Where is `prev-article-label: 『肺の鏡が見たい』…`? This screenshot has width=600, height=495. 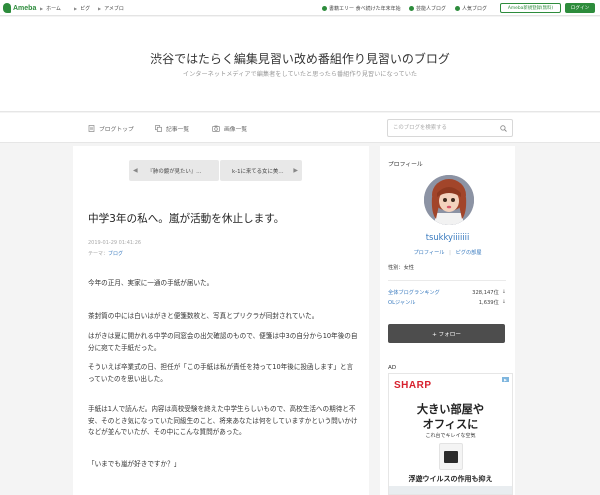 prev-article-label: 『肺の鏡が見たい』… is located at coordinates (174, 171).